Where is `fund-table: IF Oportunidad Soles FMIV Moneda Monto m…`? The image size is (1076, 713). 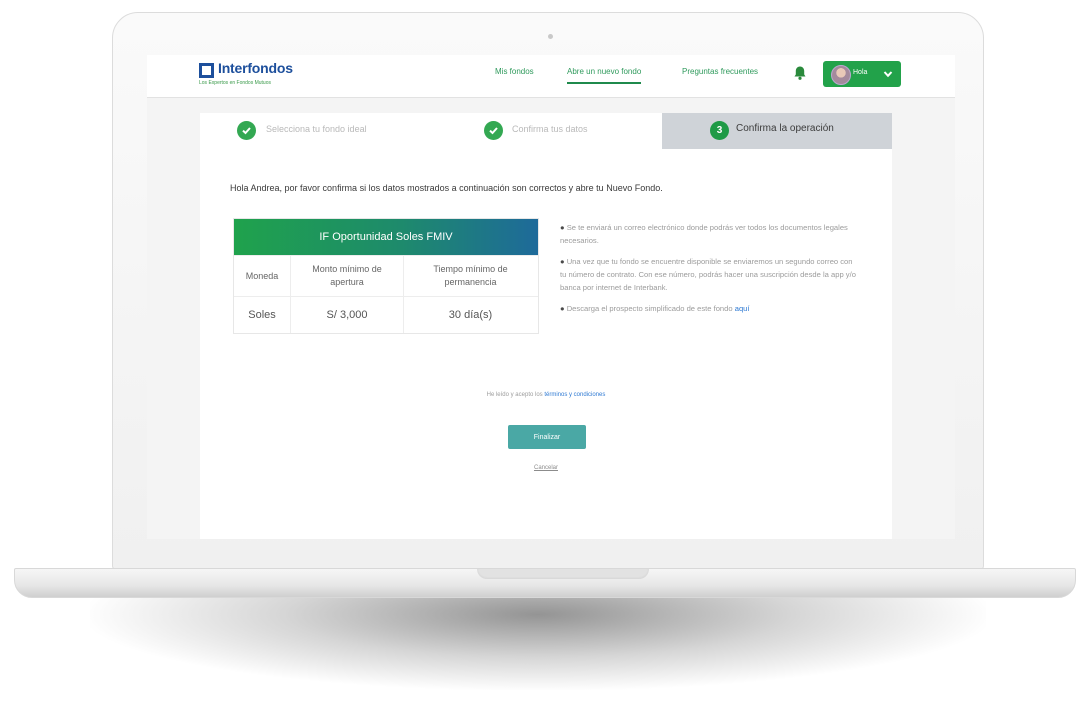 fund-table: IF Oportunidad Soles FMIV Moneda Monto m… is located at coordinates (386, 276).